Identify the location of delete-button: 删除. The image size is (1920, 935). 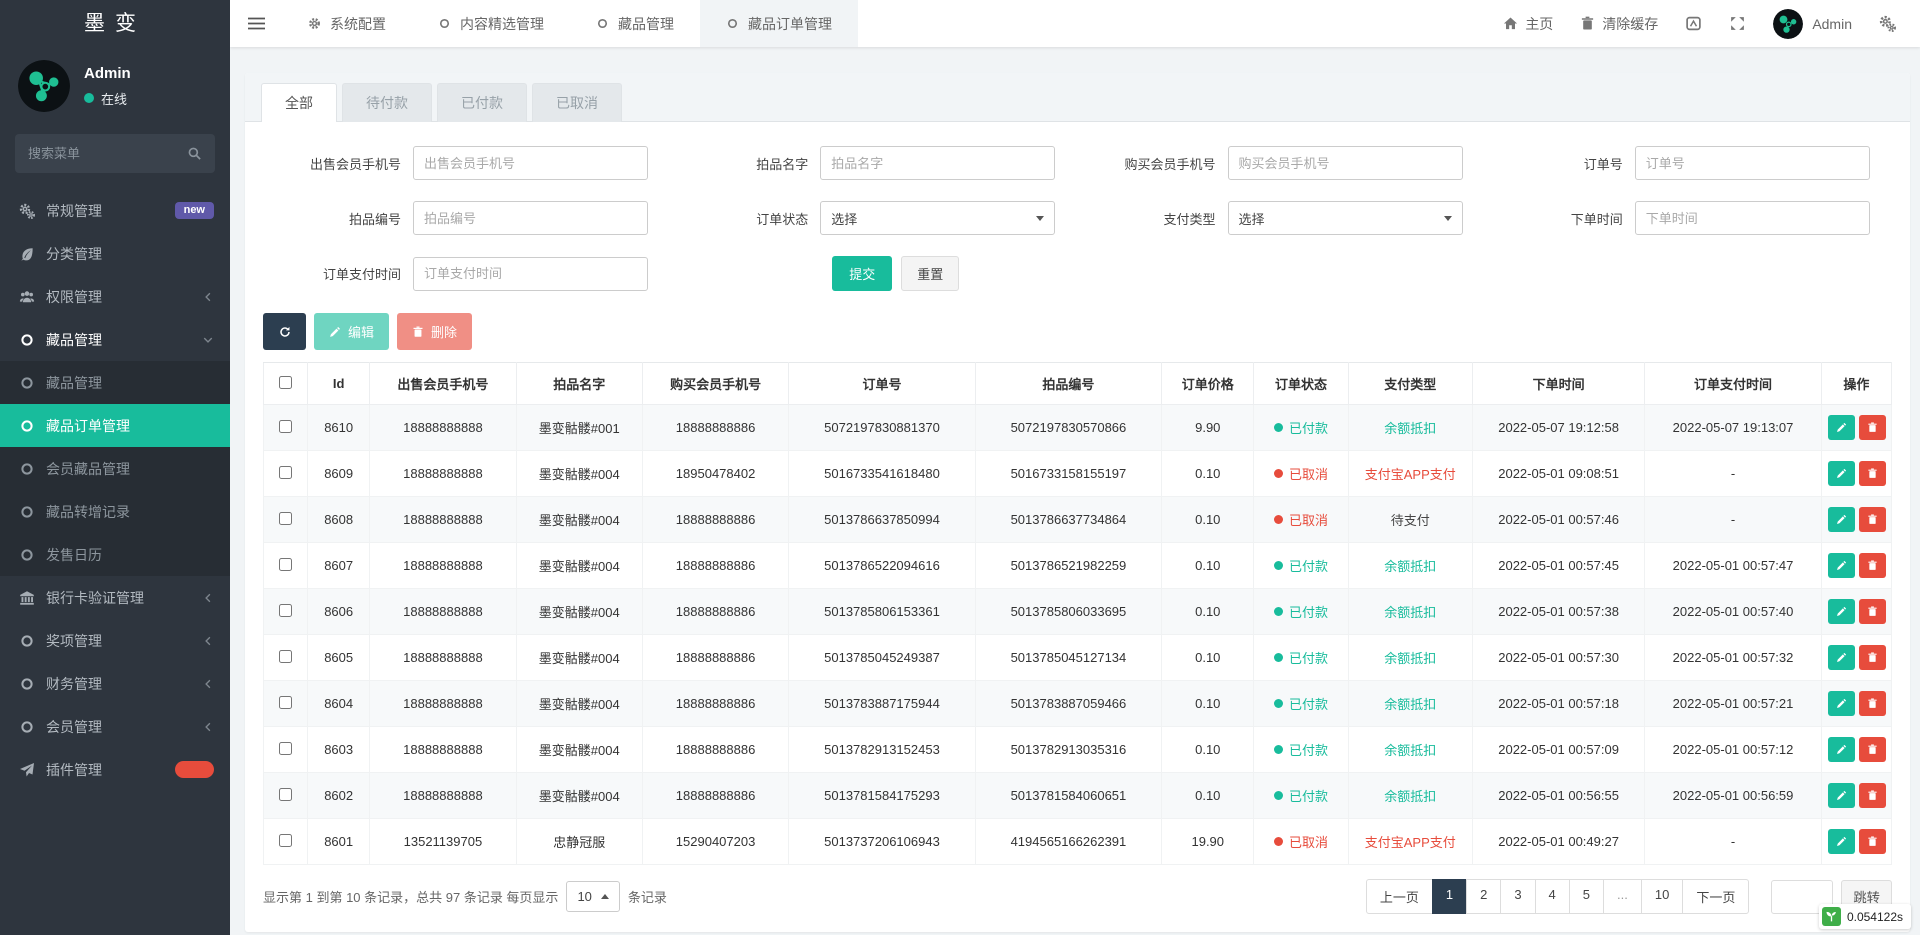
(435, 331).